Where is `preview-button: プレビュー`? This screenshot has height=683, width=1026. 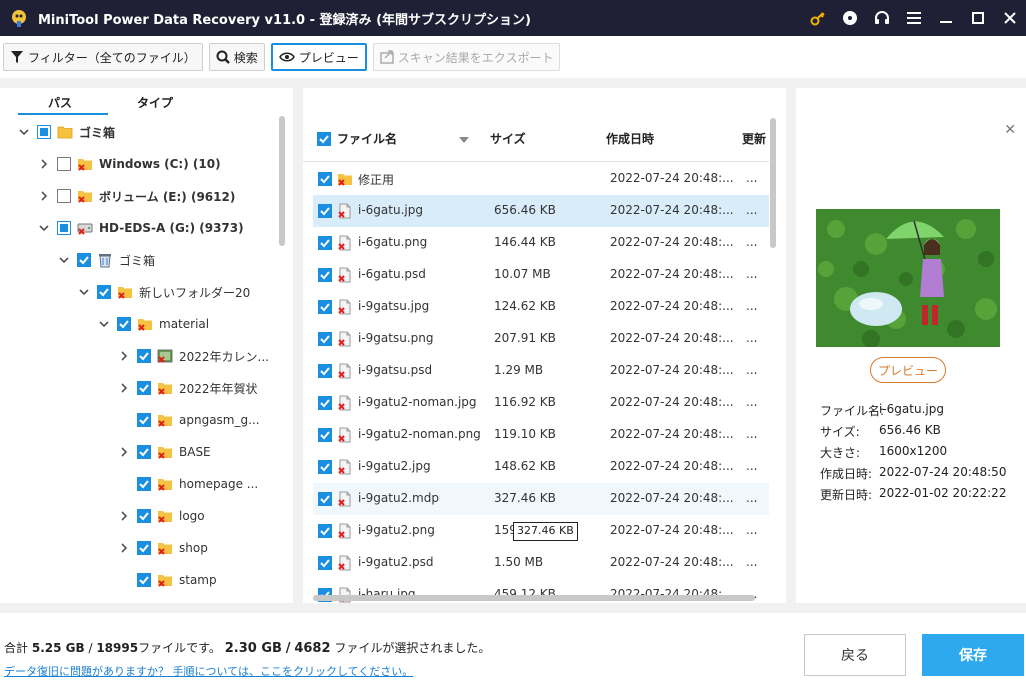 preview-button: プレビュー is located at coordinates (908, 370).